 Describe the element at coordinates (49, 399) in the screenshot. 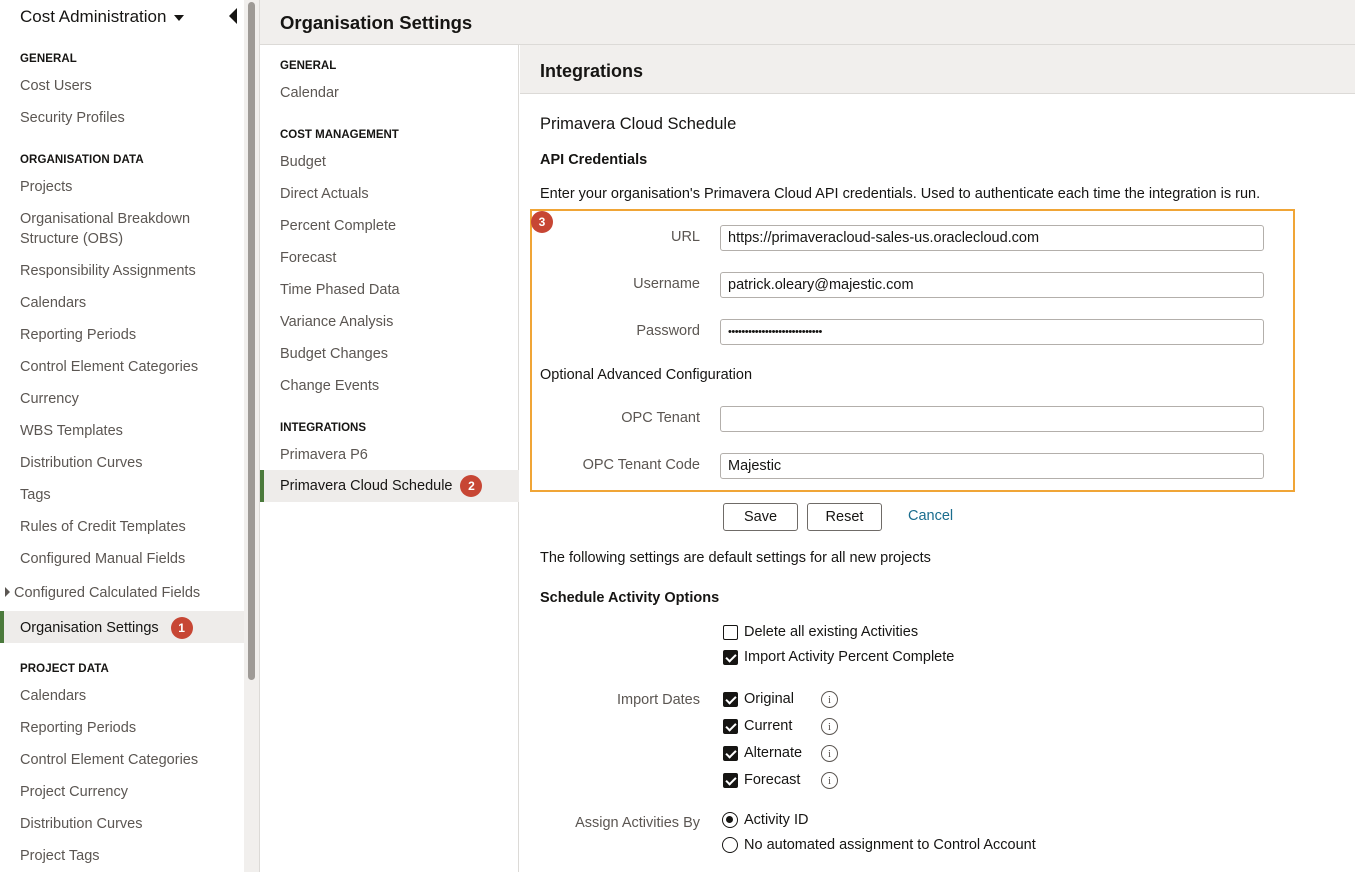

I see `sidebar-item-currency: Currency` at that location.